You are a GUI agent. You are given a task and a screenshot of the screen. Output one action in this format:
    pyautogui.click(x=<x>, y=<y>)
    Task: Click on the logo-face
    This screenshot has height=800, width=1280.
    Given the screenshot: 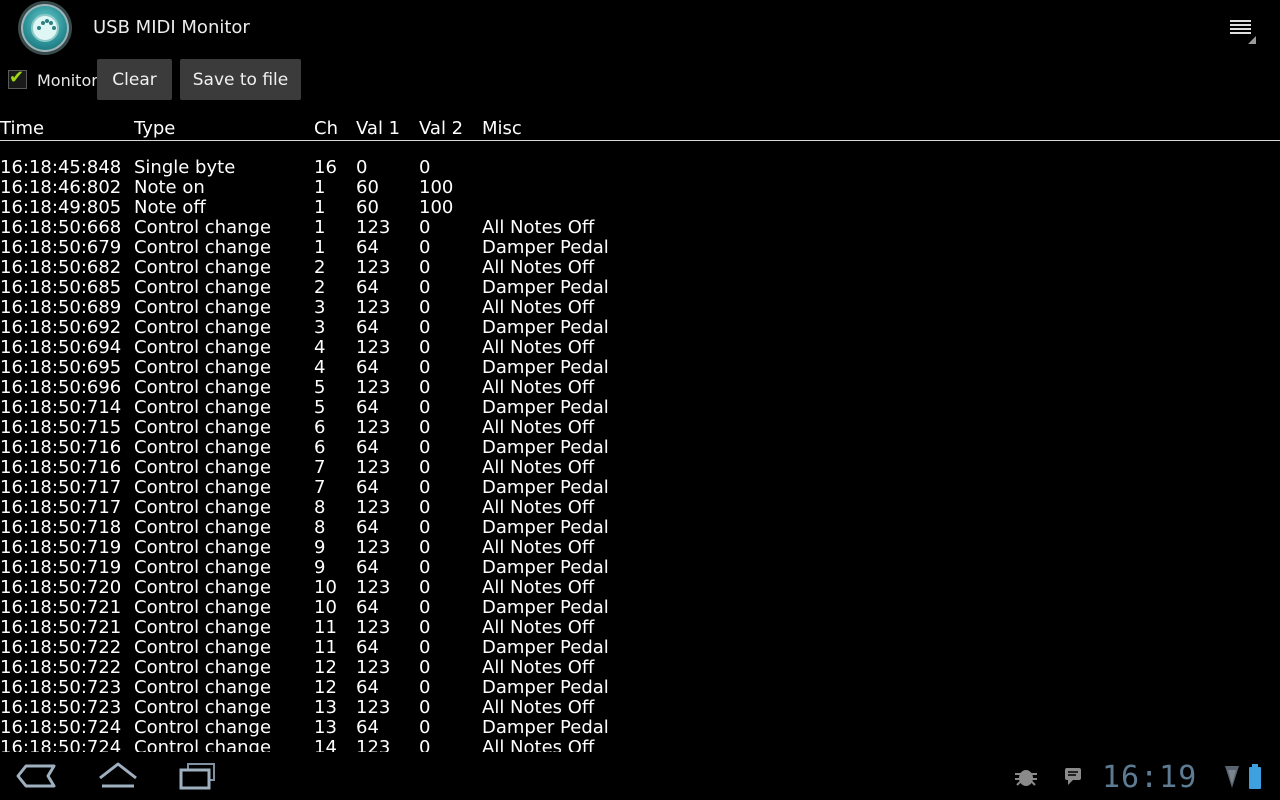 What is the action you would take?
    pyautogui.click(x=45, y=28)
    